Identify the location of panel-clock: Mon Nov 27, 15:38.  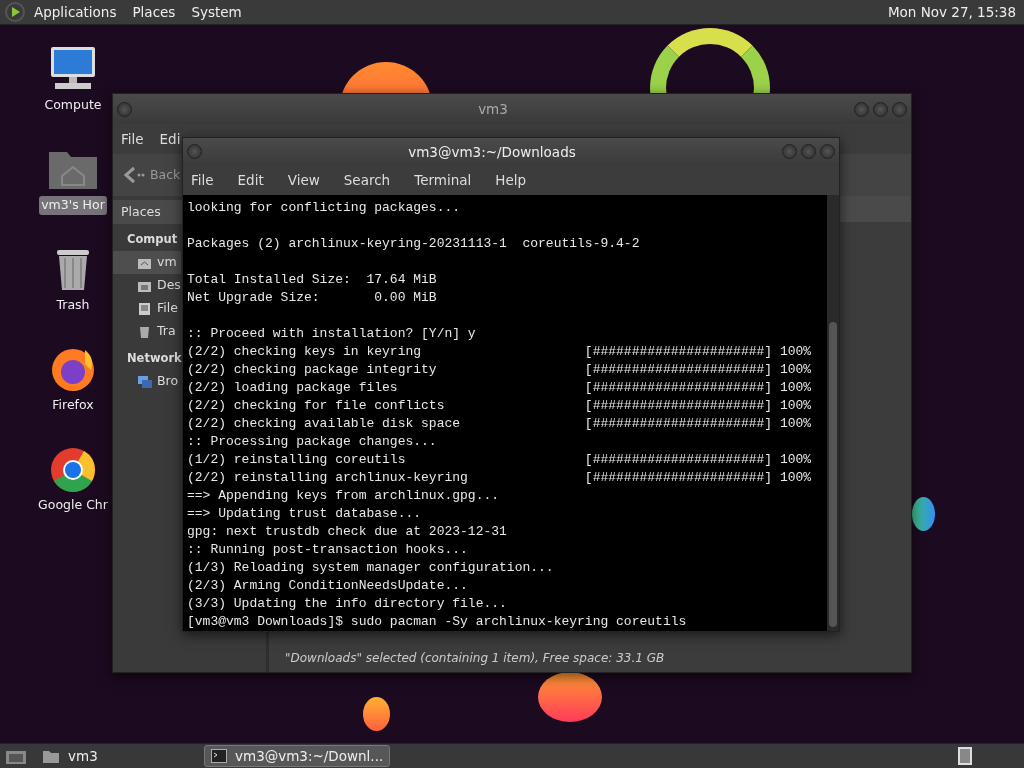
(951, 12).